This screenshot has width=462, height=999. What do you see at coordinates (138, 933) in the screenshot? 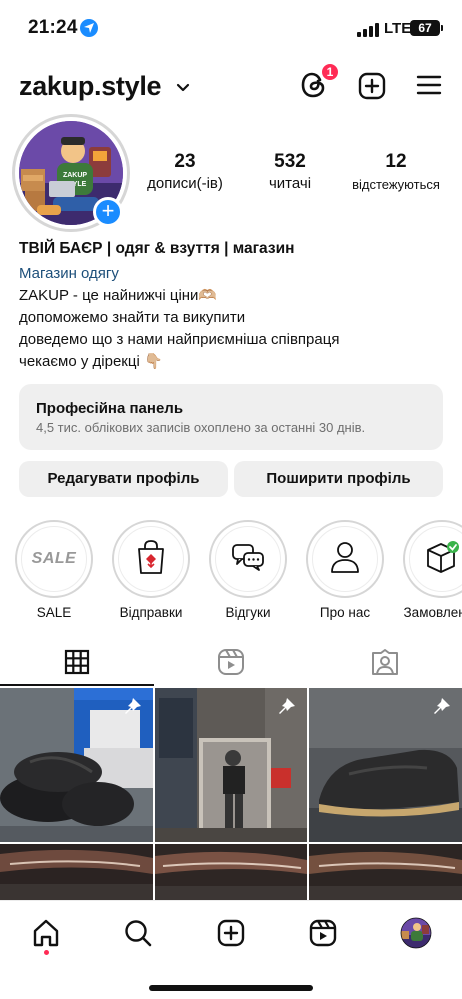
I see `search-icon` at bounding box center [138, 933].